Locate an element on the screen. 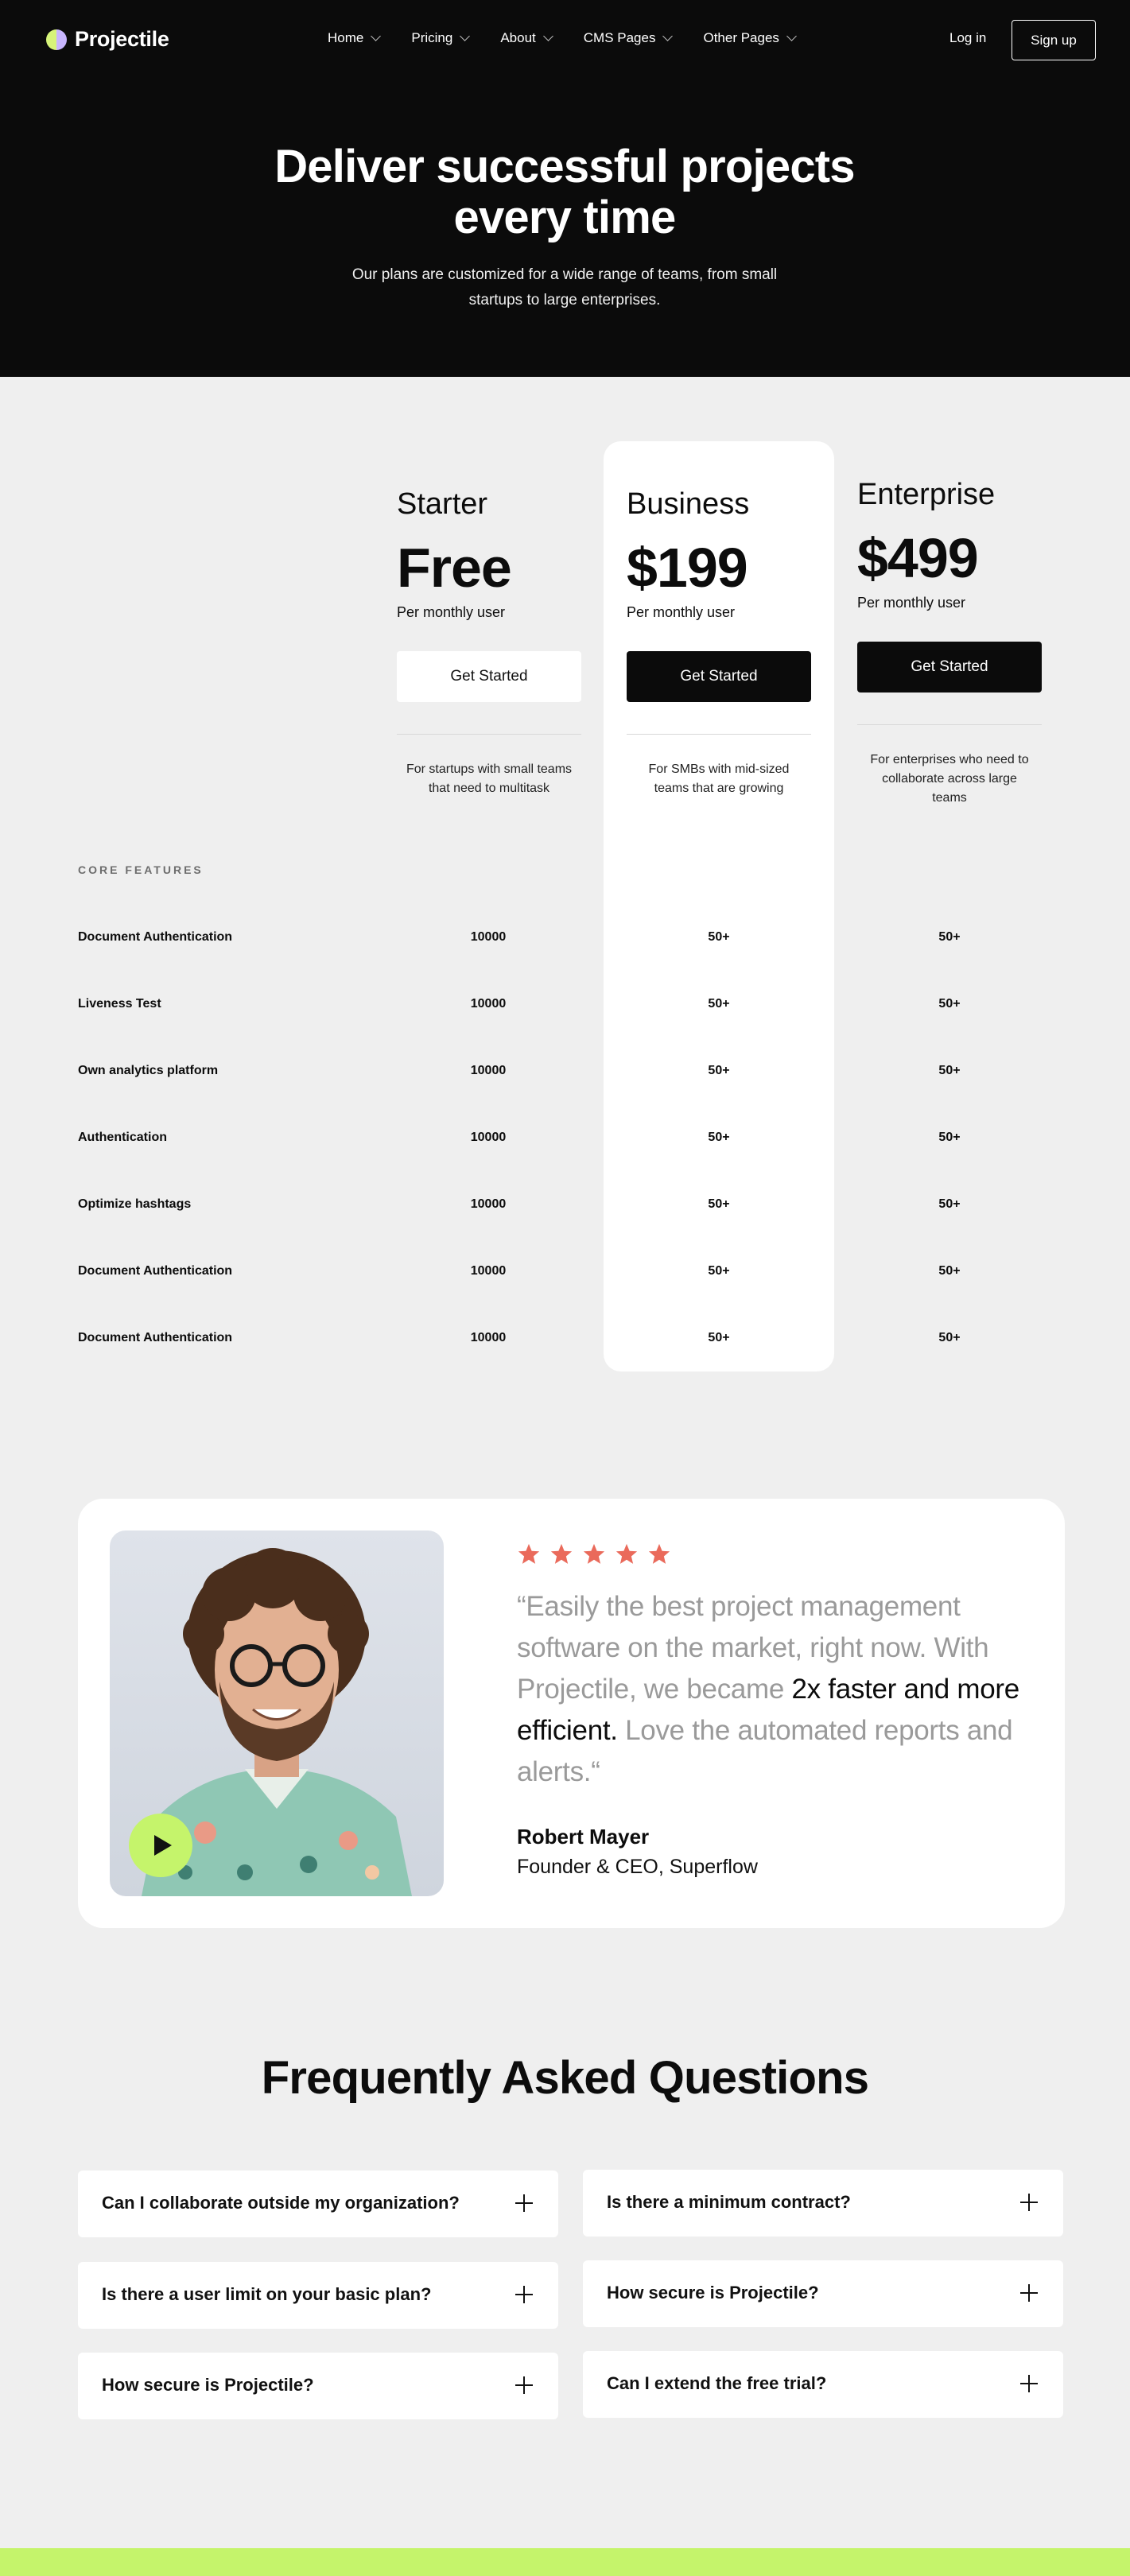  nav-item-cms-pages: CMS Pages is located at coordinates (628, 38).